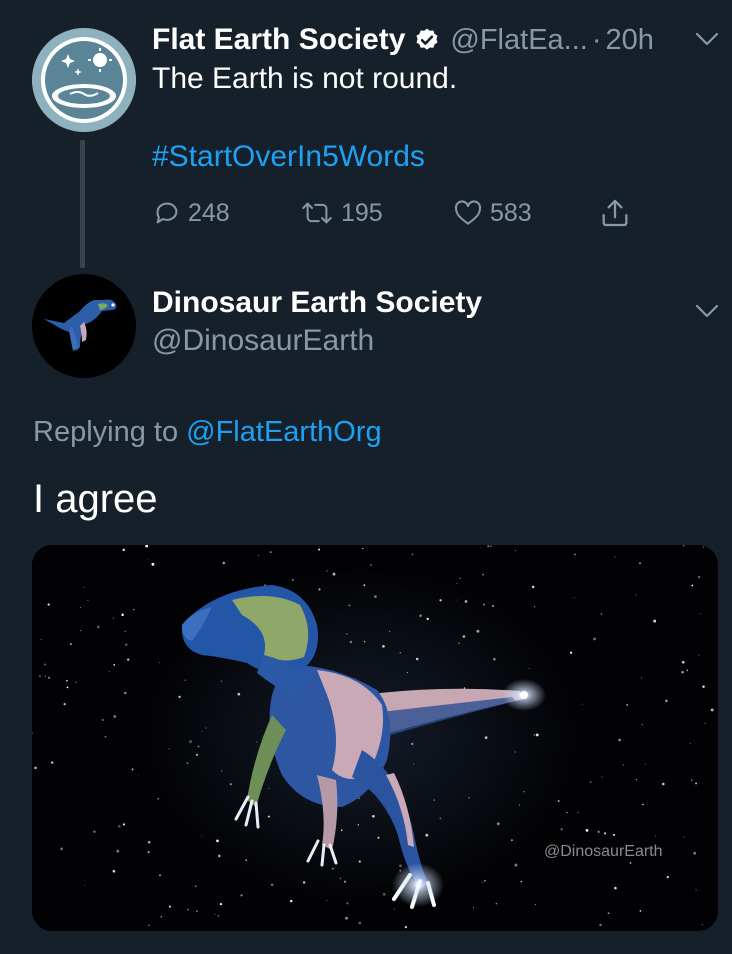 This screenshot has height=954, width=732. I want to click on flat-earth-avatar, so click(84, 80).